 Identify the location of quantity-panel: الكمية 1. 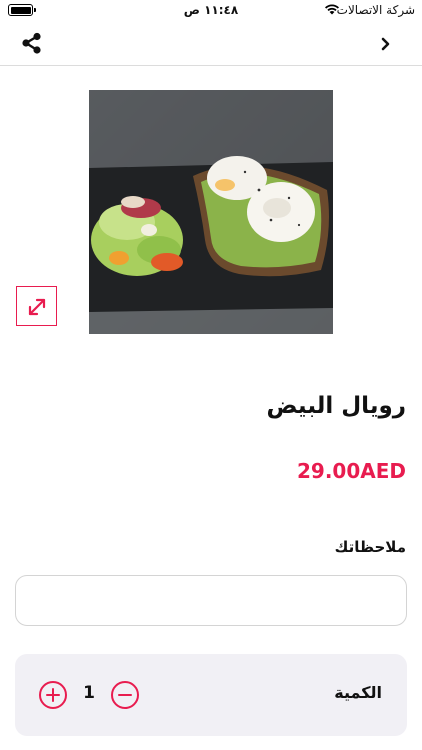
(211, 695).